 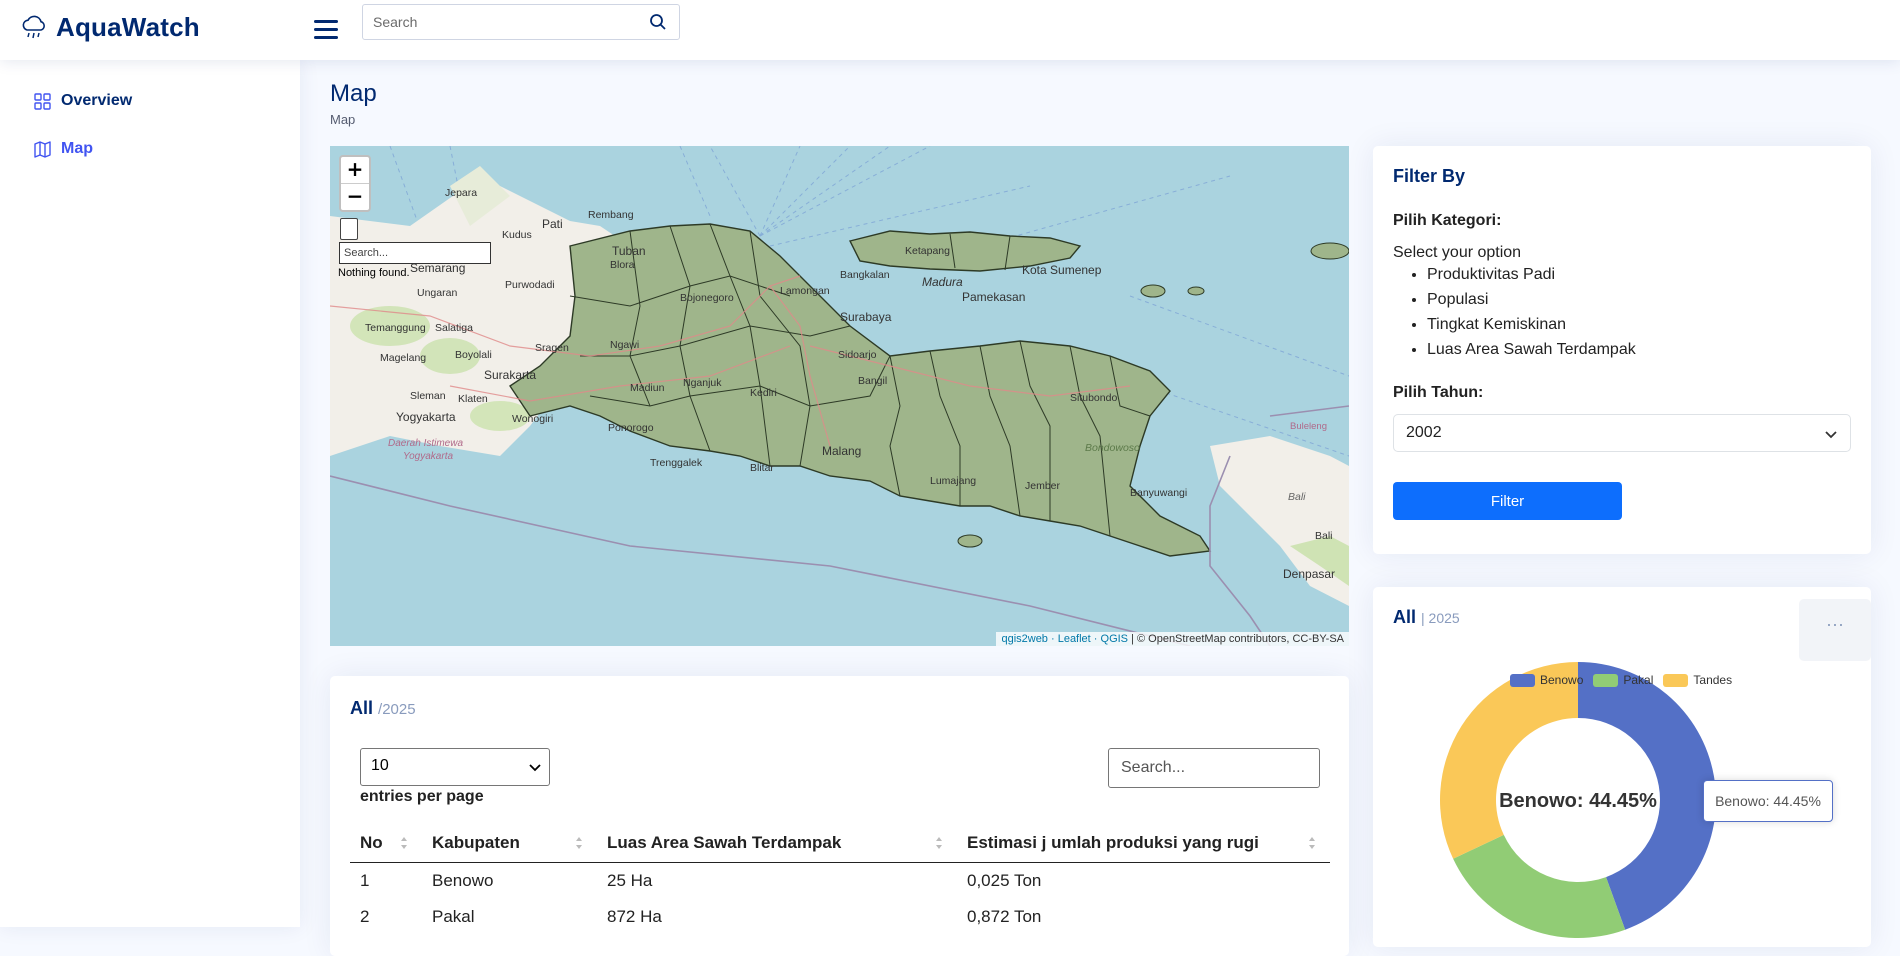 What do you see at coordinates (1064, 639) in the screenshot?
I see `attribution-links: qgis2web · Leaflet · QGIS` at bounding box center [1064, 639].